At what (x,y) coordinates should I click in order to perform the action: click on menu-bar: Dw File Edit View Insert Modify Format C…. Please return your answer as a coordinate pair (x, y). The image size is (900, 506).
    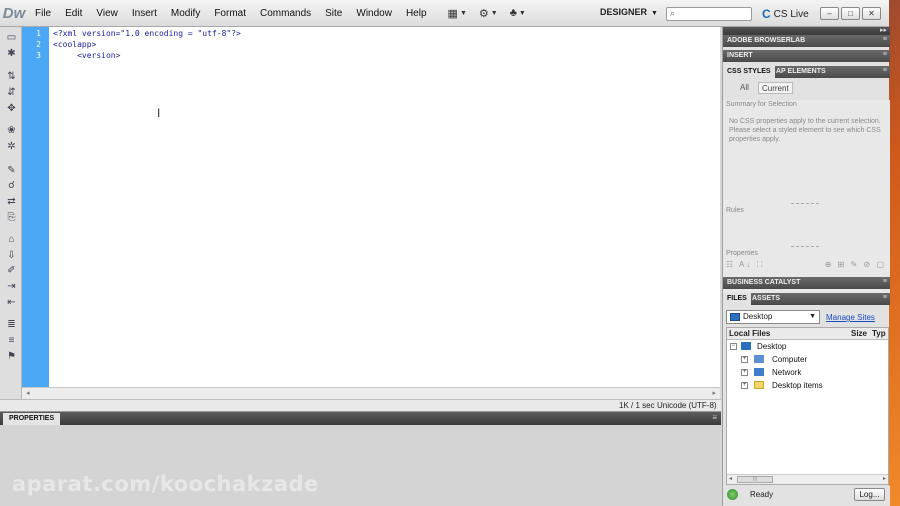
    Looking at the image, I should click on (444, 13).